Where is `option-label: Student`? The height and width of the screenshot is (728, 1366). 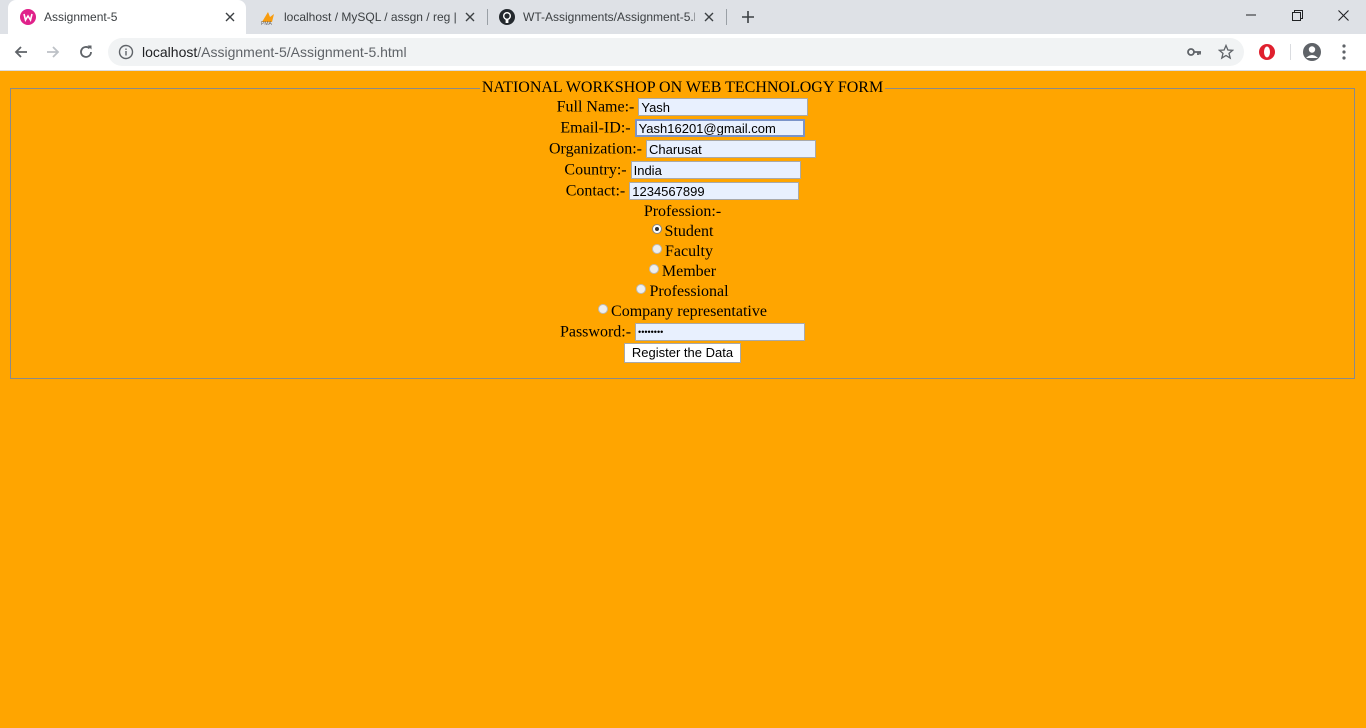 option-label: Student is located at coordinates (689, 231).